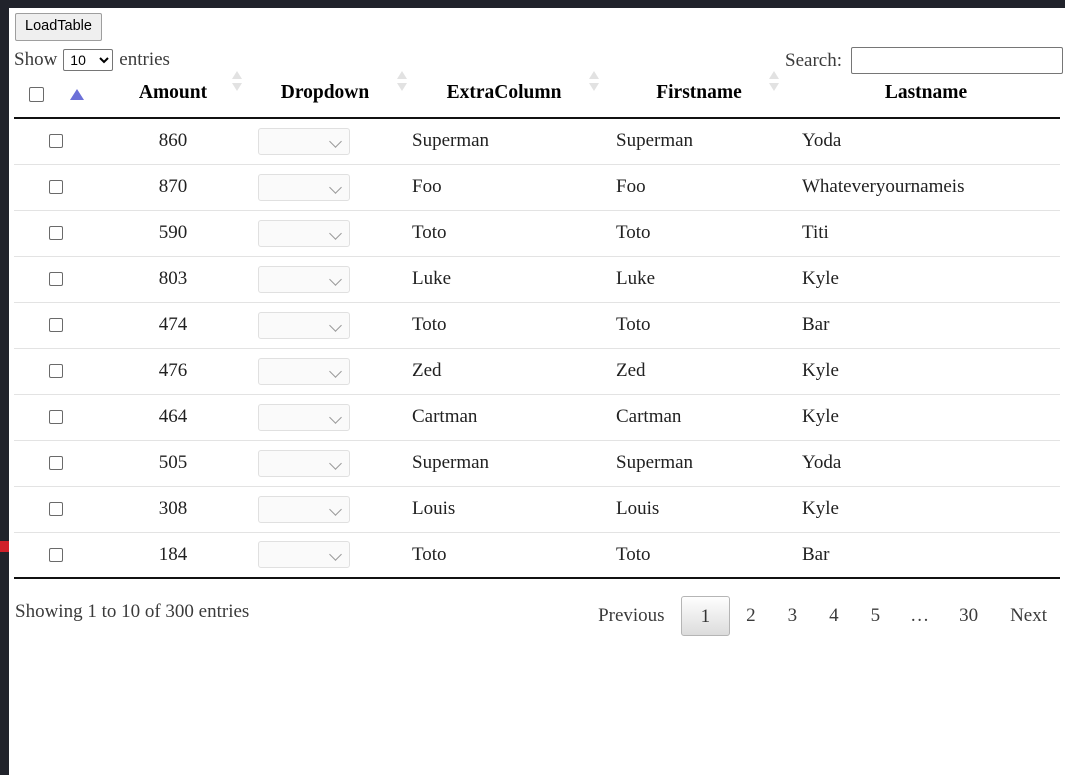 The height and width of the screenshot is (775, 1065). I want to click on search-input, so click(957, 60).